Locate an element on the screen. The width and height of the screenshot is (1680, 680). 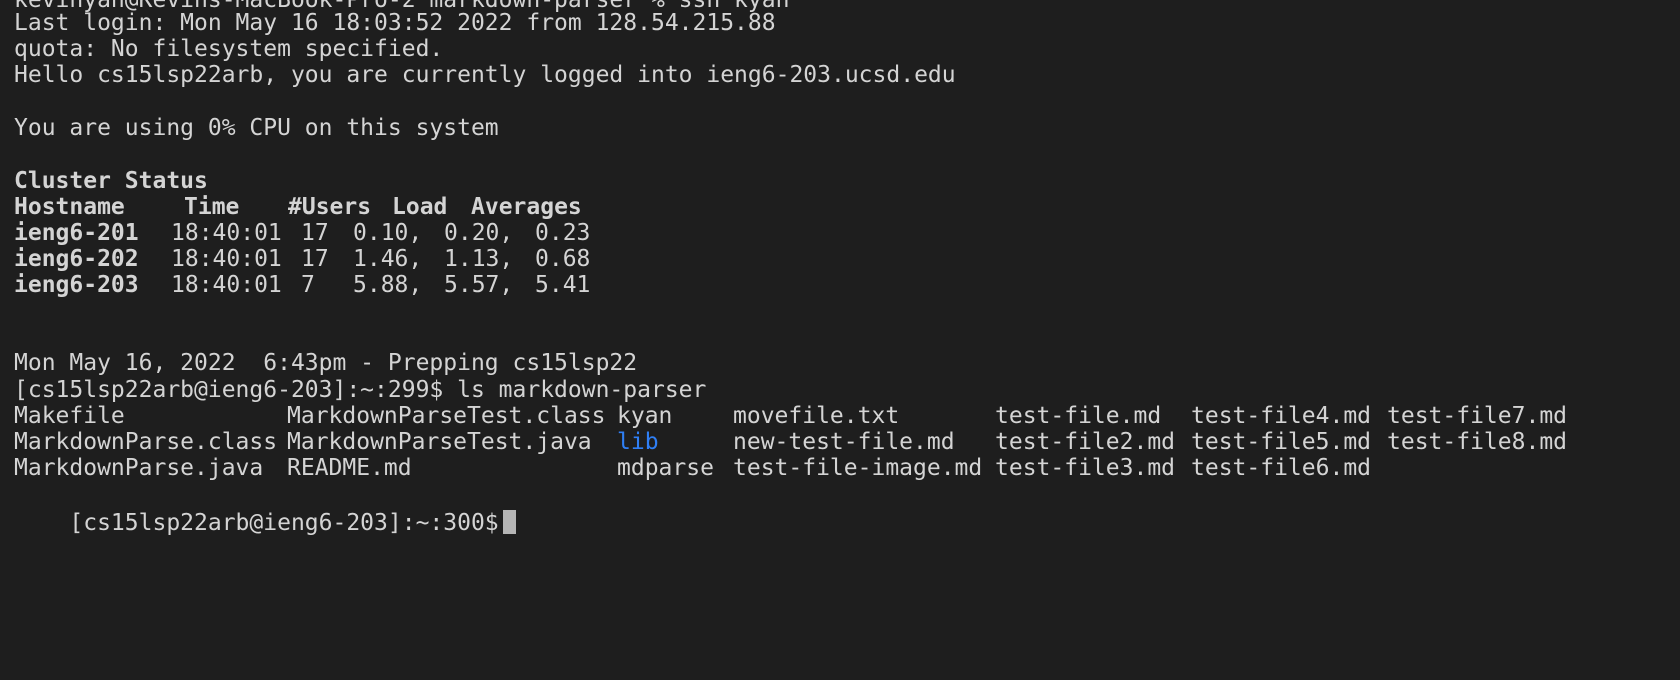
cluster-row: ieng6-203 18:40:01 7 5.88, 5.57, 5.41 is located at coordinates (302, 285).